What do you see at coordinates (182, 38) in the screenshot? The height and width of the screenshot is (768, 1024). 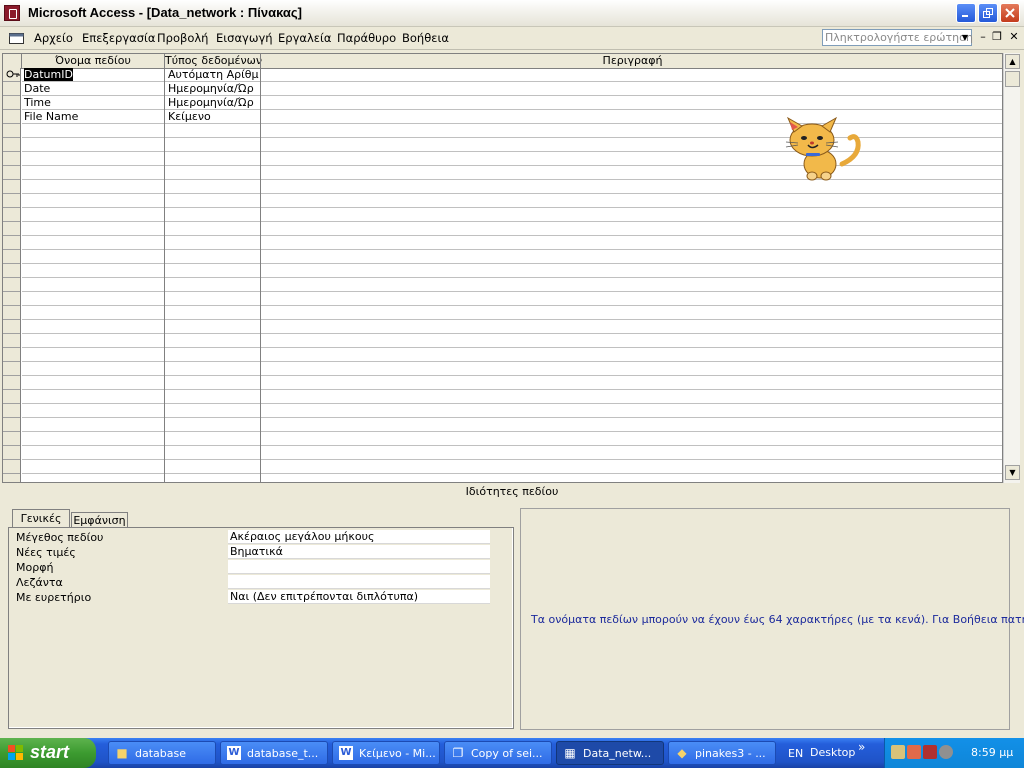 I see `menu-view: Προβολή` at bounding box center [182, 38].